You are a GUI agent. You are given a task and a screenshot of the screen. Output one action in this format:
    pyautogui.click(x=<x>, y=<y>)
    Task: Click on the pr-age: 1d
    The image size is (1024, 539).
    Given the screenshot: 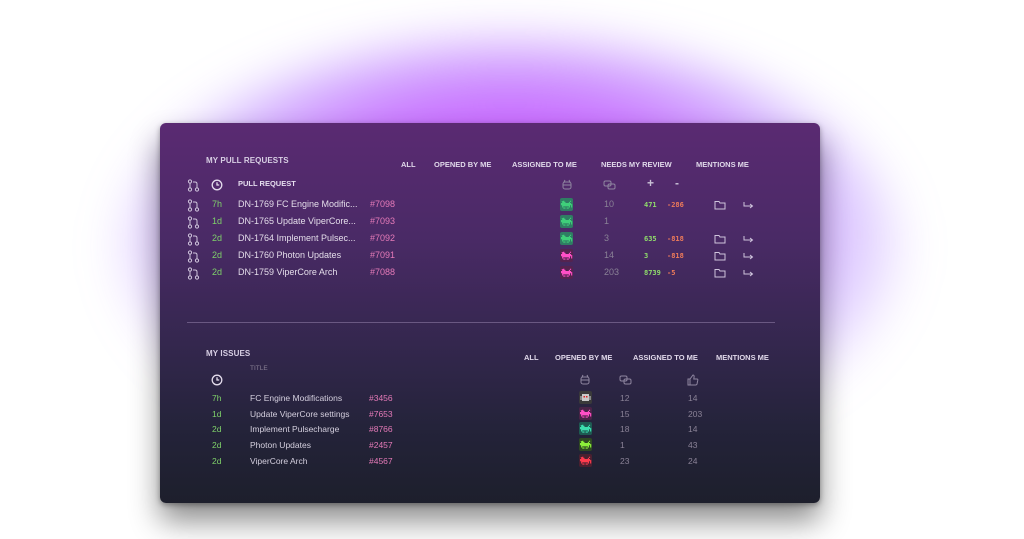 What is the action you would take?
    pyautogui.click(x=217, y=221)
    